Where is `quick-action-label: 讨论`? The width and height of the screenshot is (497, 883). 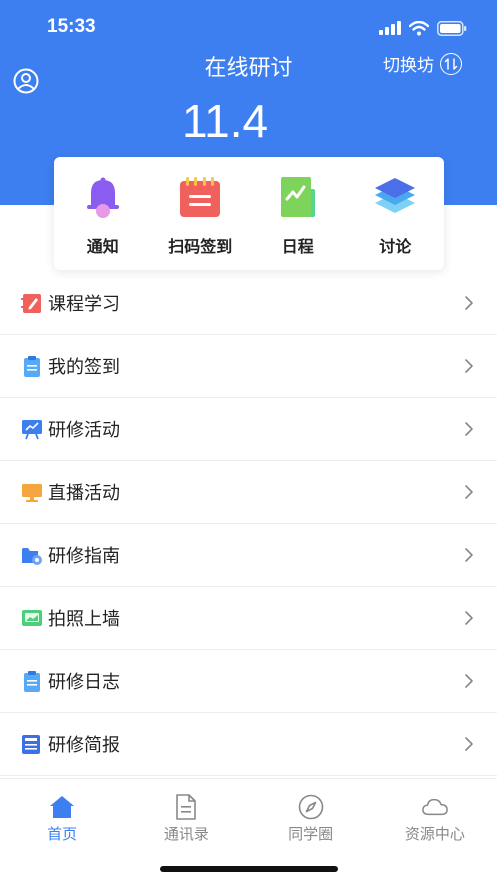 quick-action-label: 讨论 is located at coordinates (395, 246).